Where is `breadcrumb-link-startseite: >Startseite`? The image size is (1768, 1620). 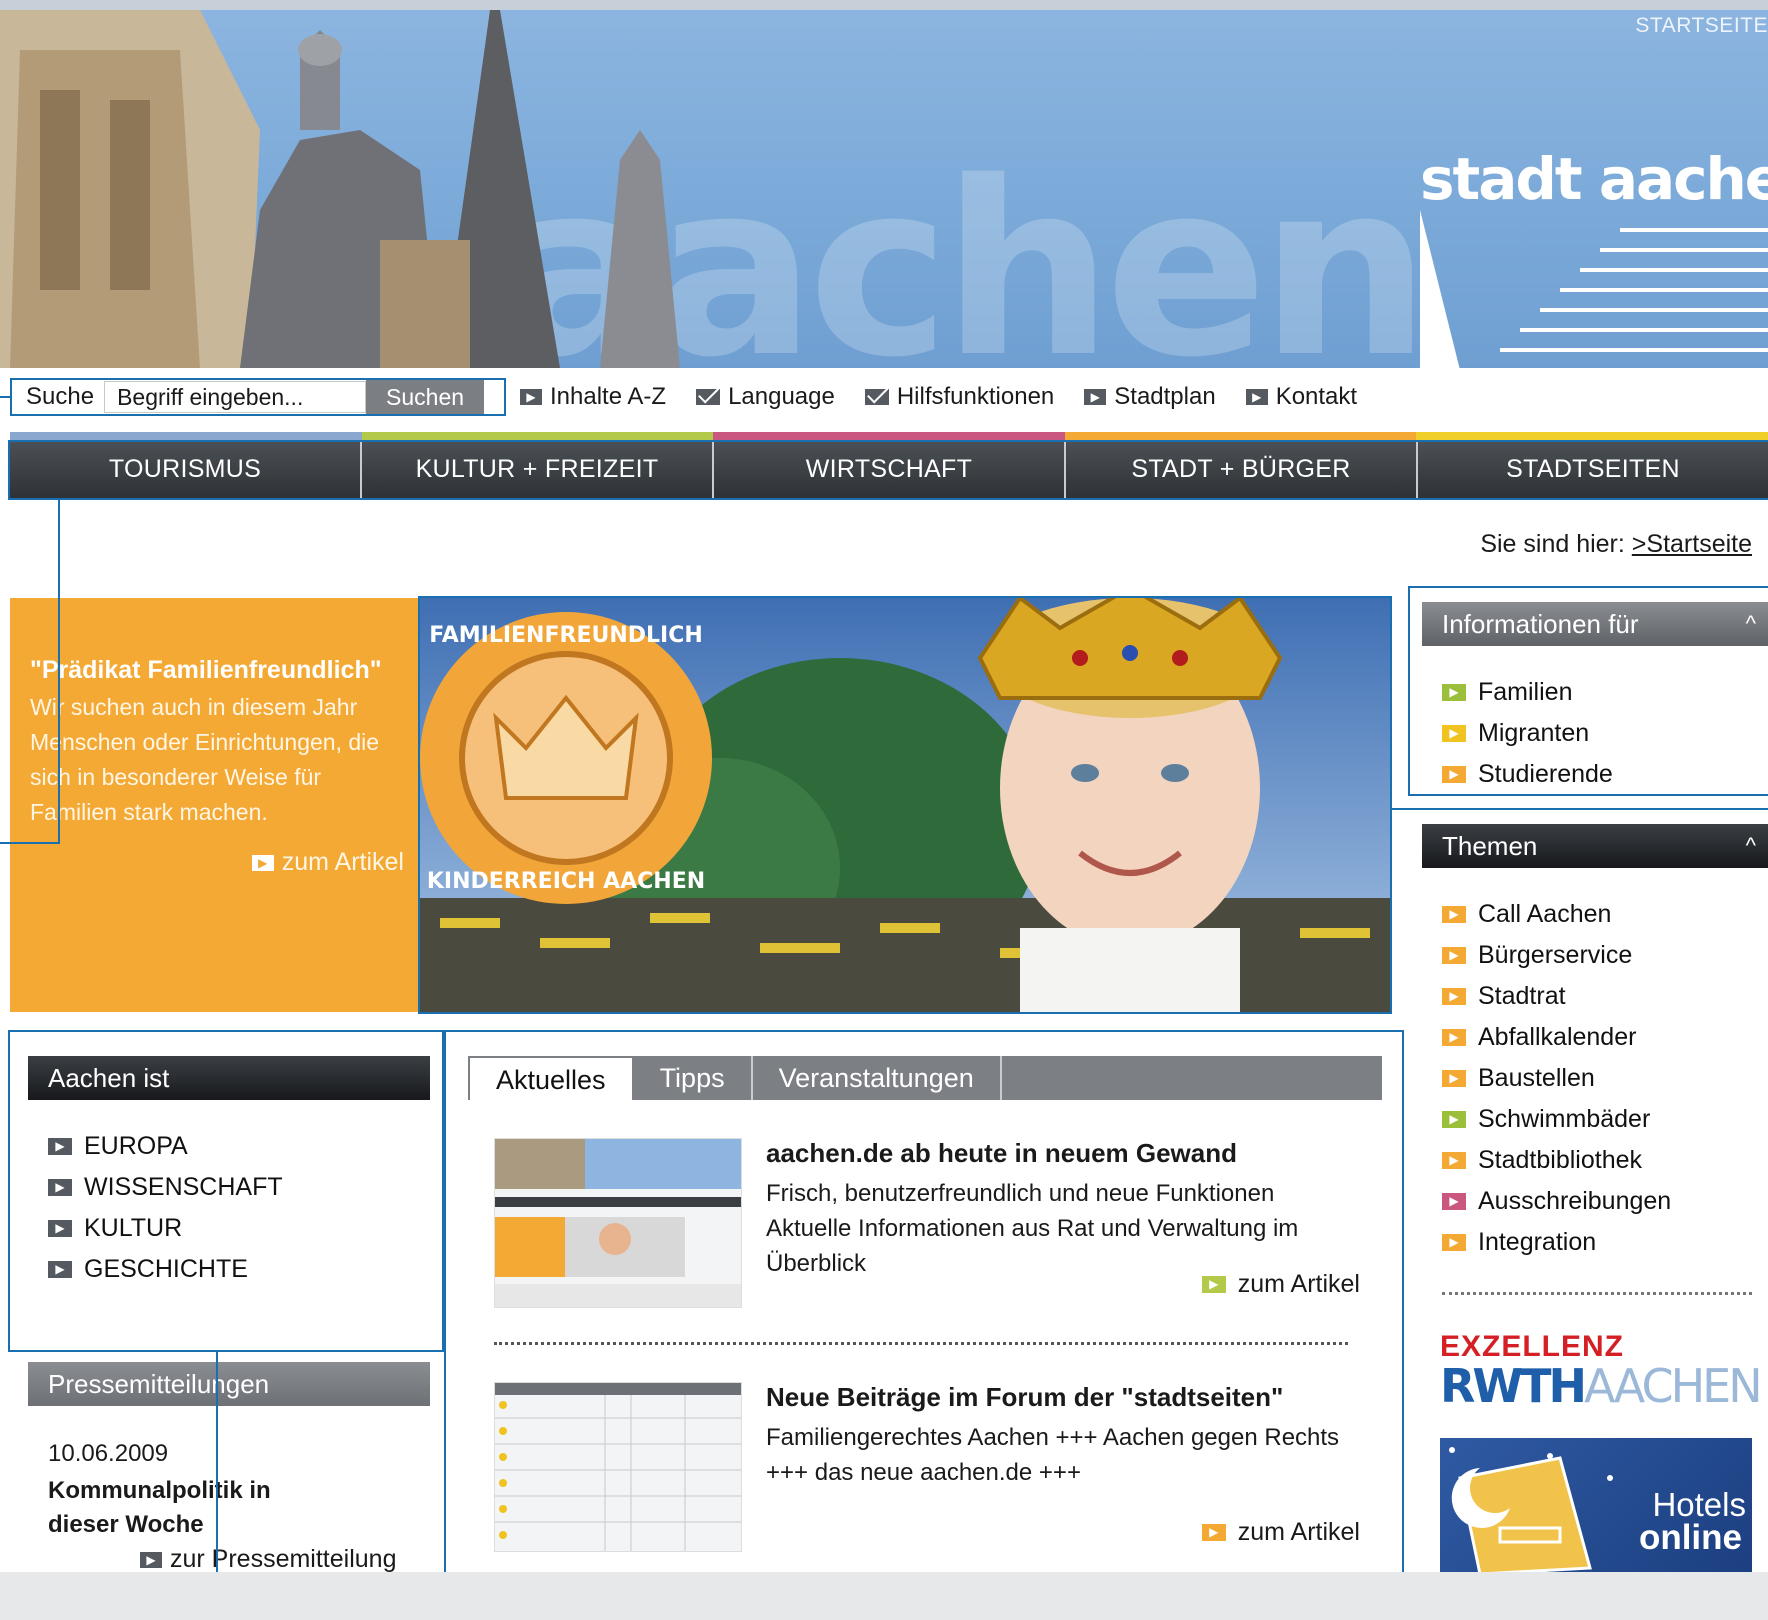
breadcrumb-link-startseite: >Startseite is located at coordinates (1692, 544).